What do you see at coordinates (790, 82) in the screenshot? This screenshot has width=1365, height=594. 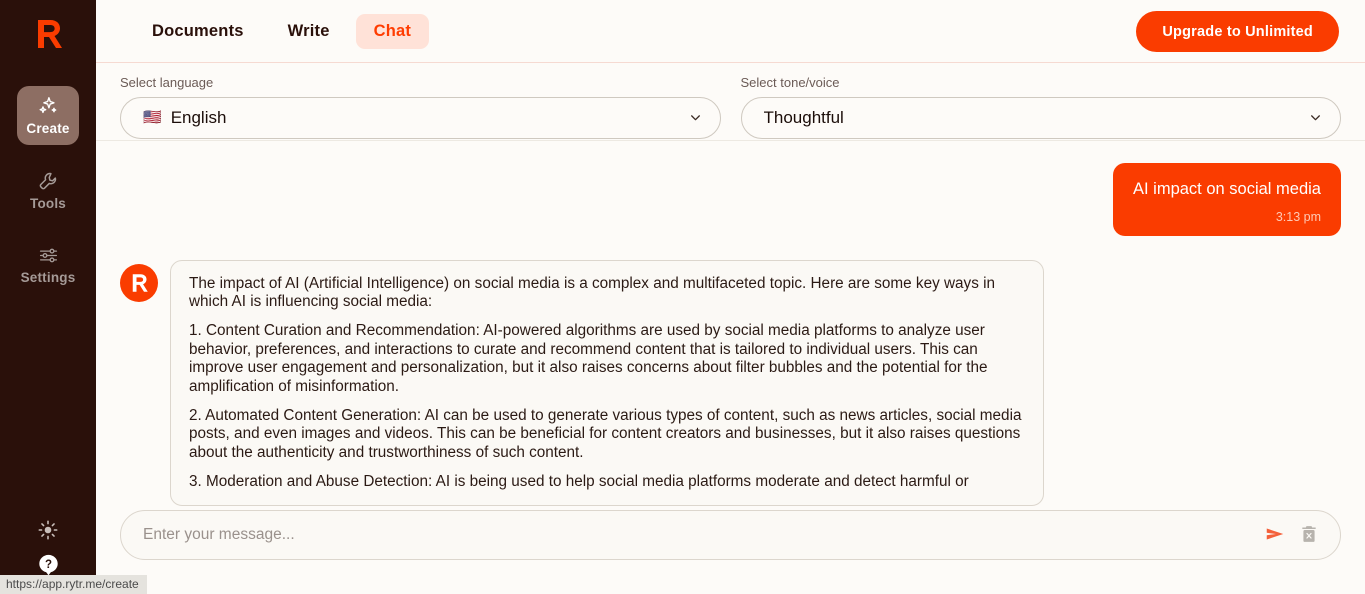 I see `tone-label: Select tone/voice` at bounding box center [790, 82].